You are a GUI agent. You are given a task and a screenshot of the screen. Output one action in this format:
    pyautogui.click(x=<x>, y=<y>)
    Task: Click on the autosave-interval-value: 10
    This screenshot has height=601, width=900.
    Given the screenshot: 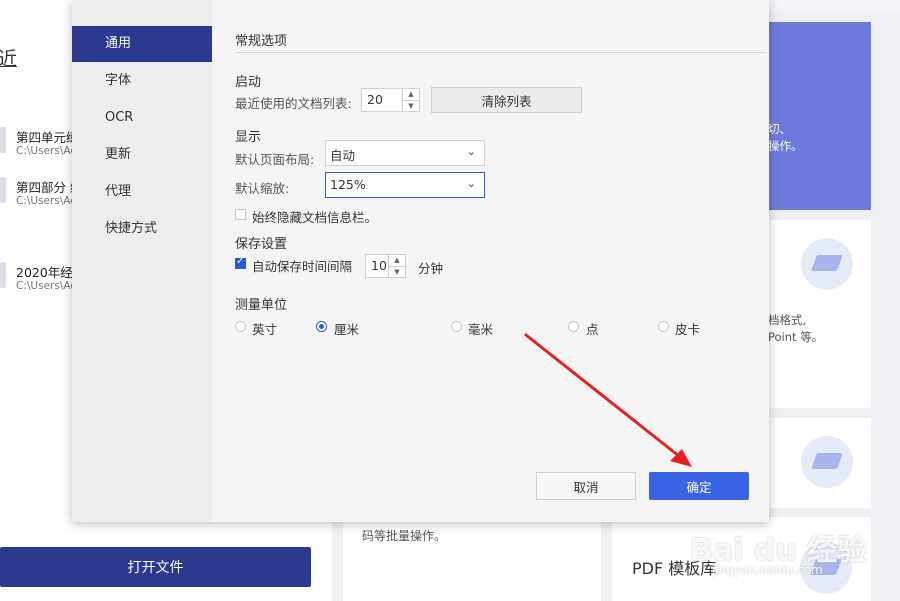 What is the action you would take?
    pyautogui.click(x=379, y=265)
    